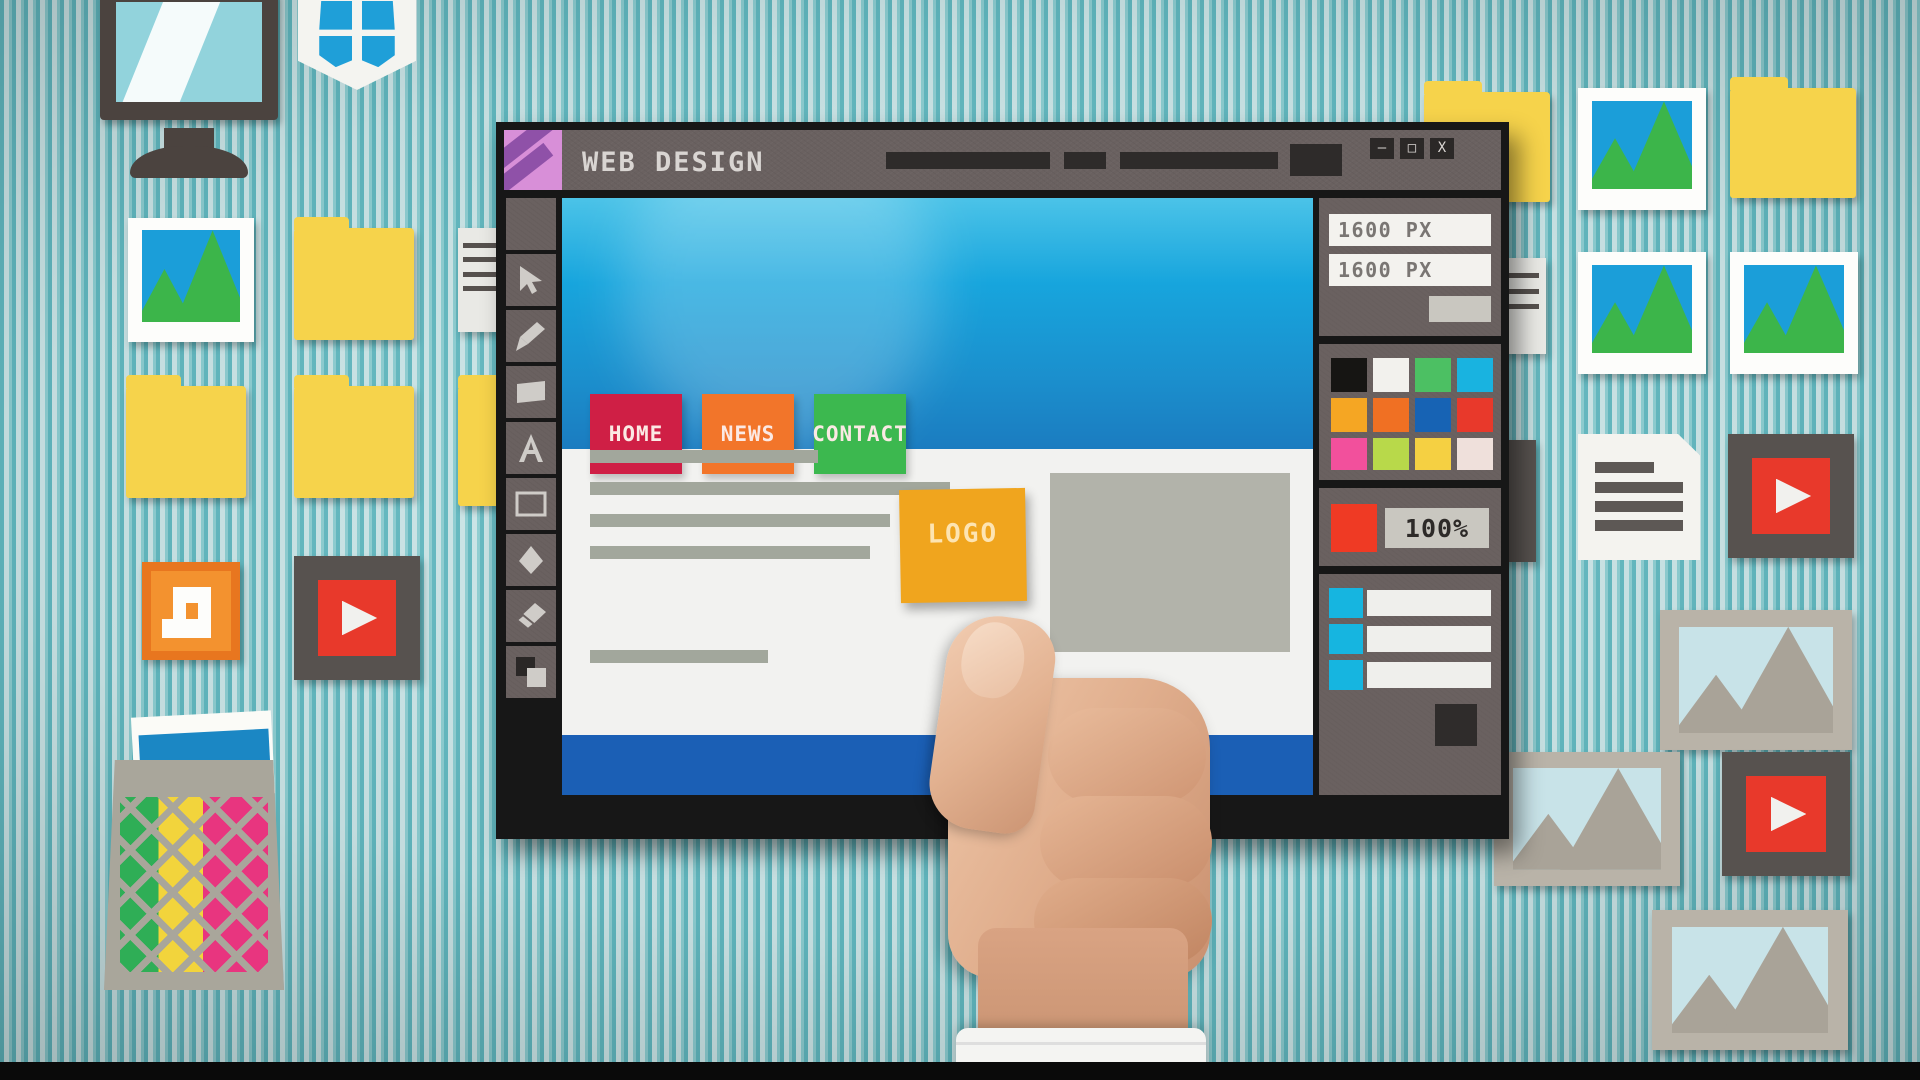 This screenshot has width=1920, height=1080. I want to click on tool-text, so click(531, 448).